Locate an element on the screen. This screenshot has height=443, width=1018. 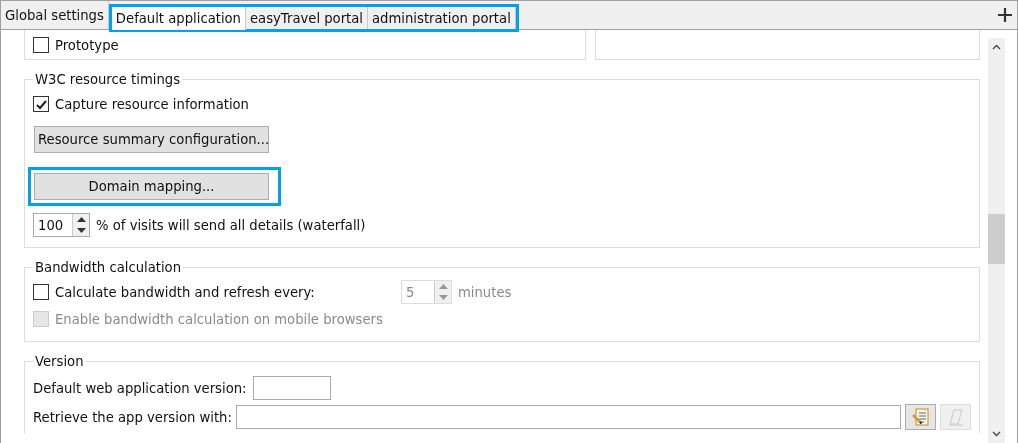
checkbox-label: Prototype is located at coordinates (87, 45).